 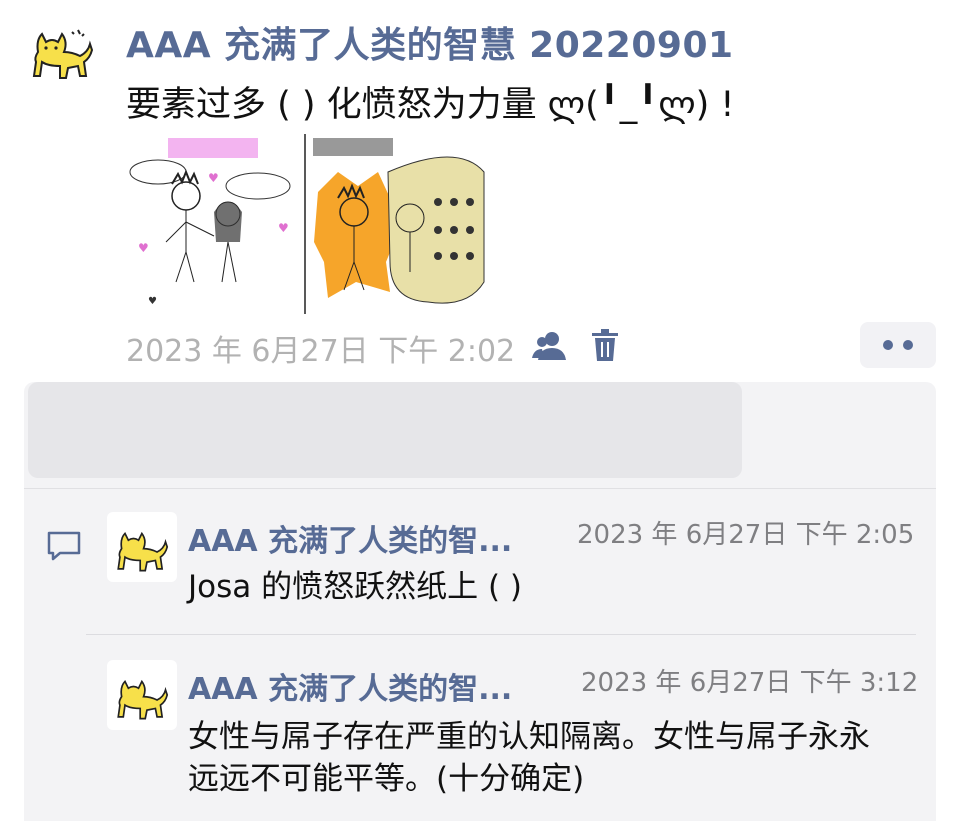 I want to click on likes-area, so click(x=385, y=430).